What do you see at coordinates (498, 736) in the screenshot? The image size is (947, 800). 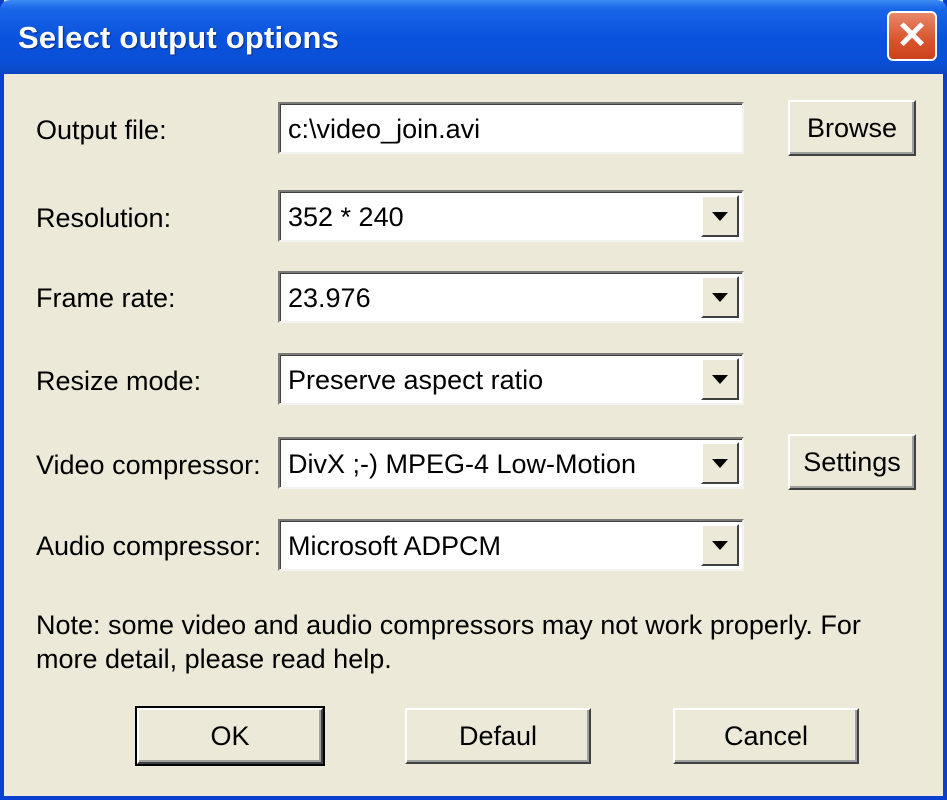 I see `default-button: Defaul` at bounding box center [498, 736].